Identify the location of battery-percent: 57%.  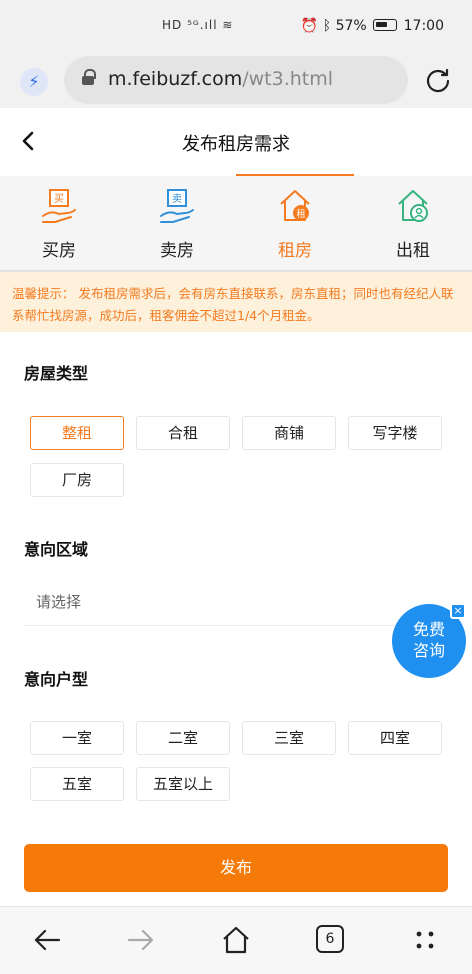
(351, 26).